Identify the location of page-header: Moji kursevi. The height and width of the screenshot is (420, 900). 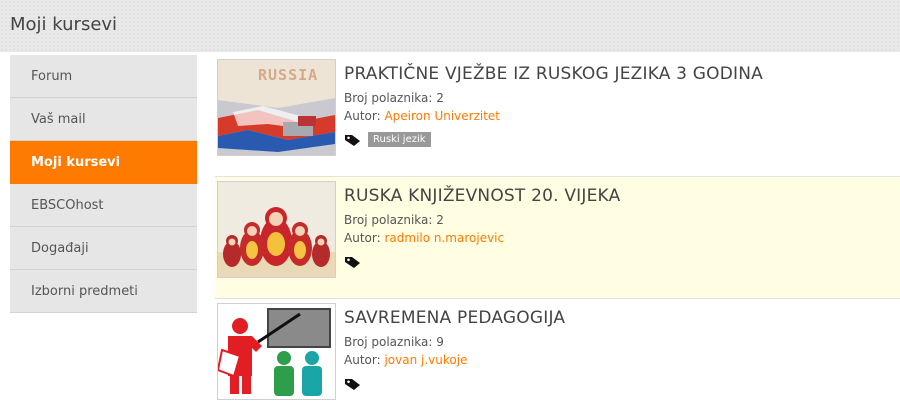
(450, 26).